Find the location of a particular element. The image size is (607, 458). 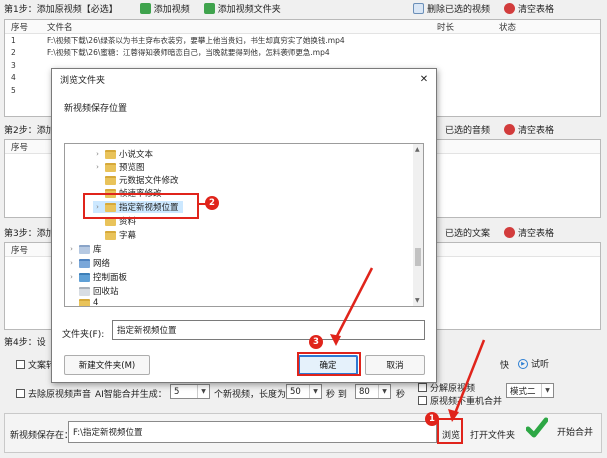

arrow-head-ok is located at coordinates (335, 340).